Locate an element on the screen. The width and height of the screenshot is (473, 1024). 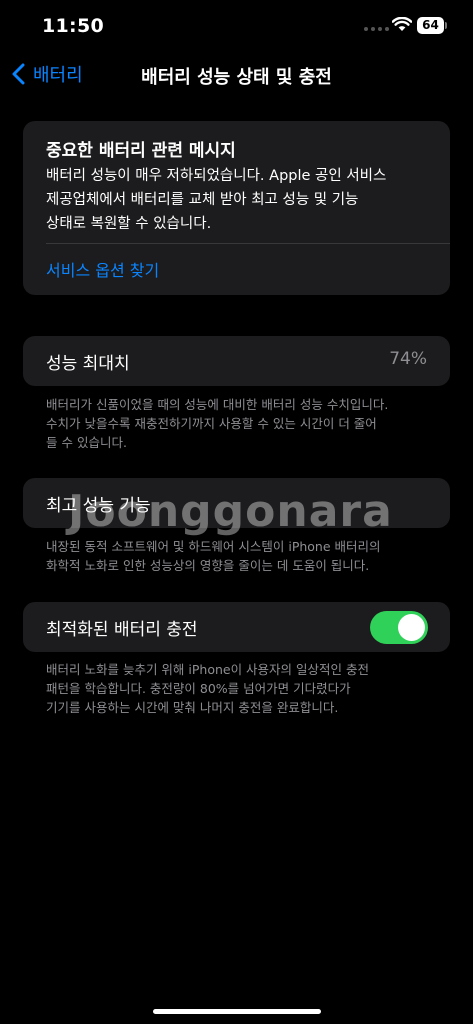
watermark-logo: Joonggonara is located at coordinates (230, 511).